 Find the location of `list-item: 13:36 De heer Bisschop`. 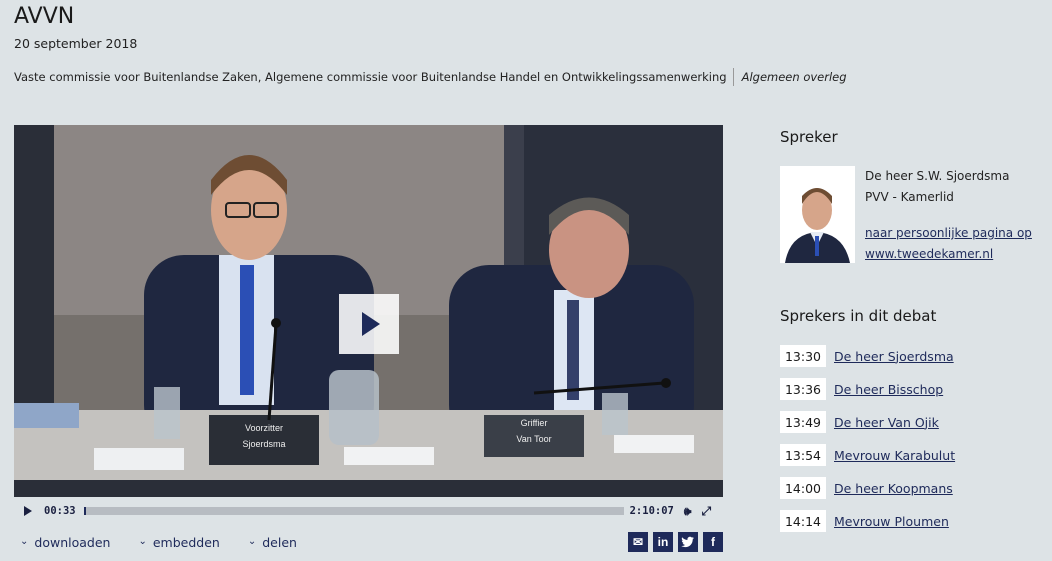

list-item: 13:36 De heer Bisschop is located at coordinates (867, 389).